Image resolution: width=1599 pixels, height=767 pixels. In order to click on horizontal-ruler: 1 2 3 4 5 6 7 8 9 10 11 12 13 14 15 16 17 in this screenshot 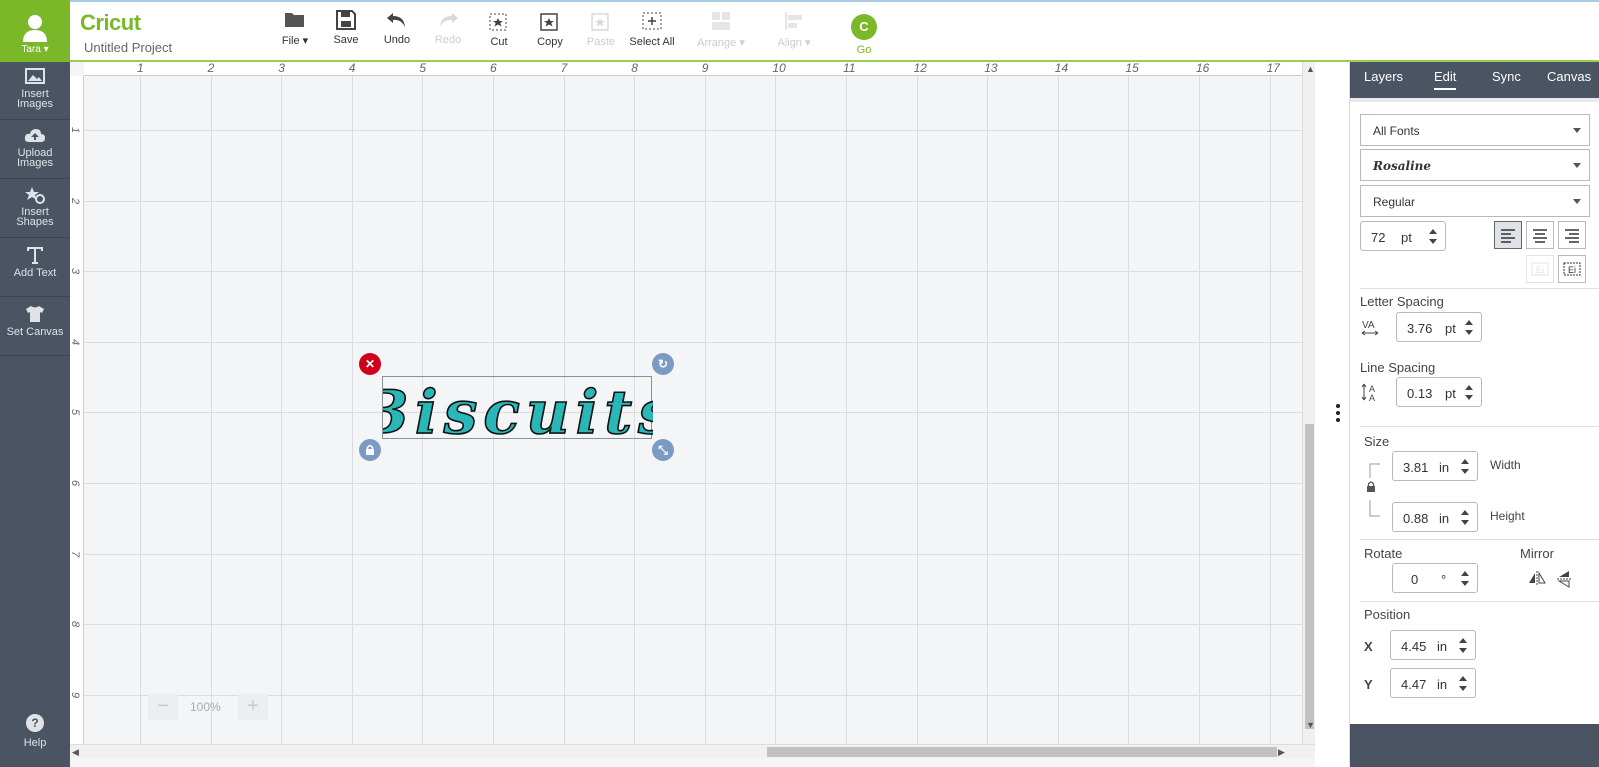, I will do `click(693, 69)`.